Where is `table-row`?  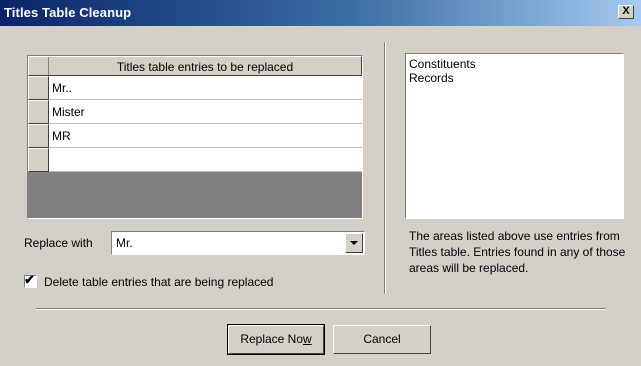
table-row is located at coordinates (195, 160).